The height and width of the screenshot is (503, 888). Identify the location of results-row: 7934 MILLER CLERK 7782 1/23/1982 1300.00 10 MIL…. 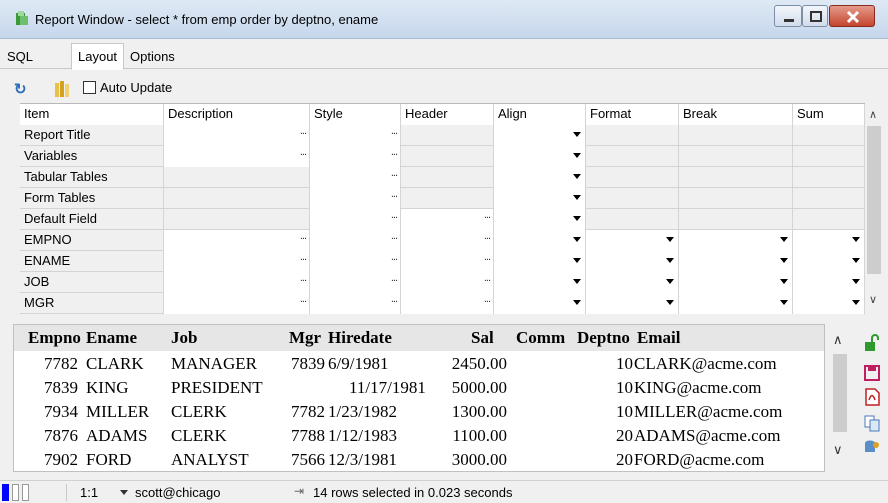
(419, 412).